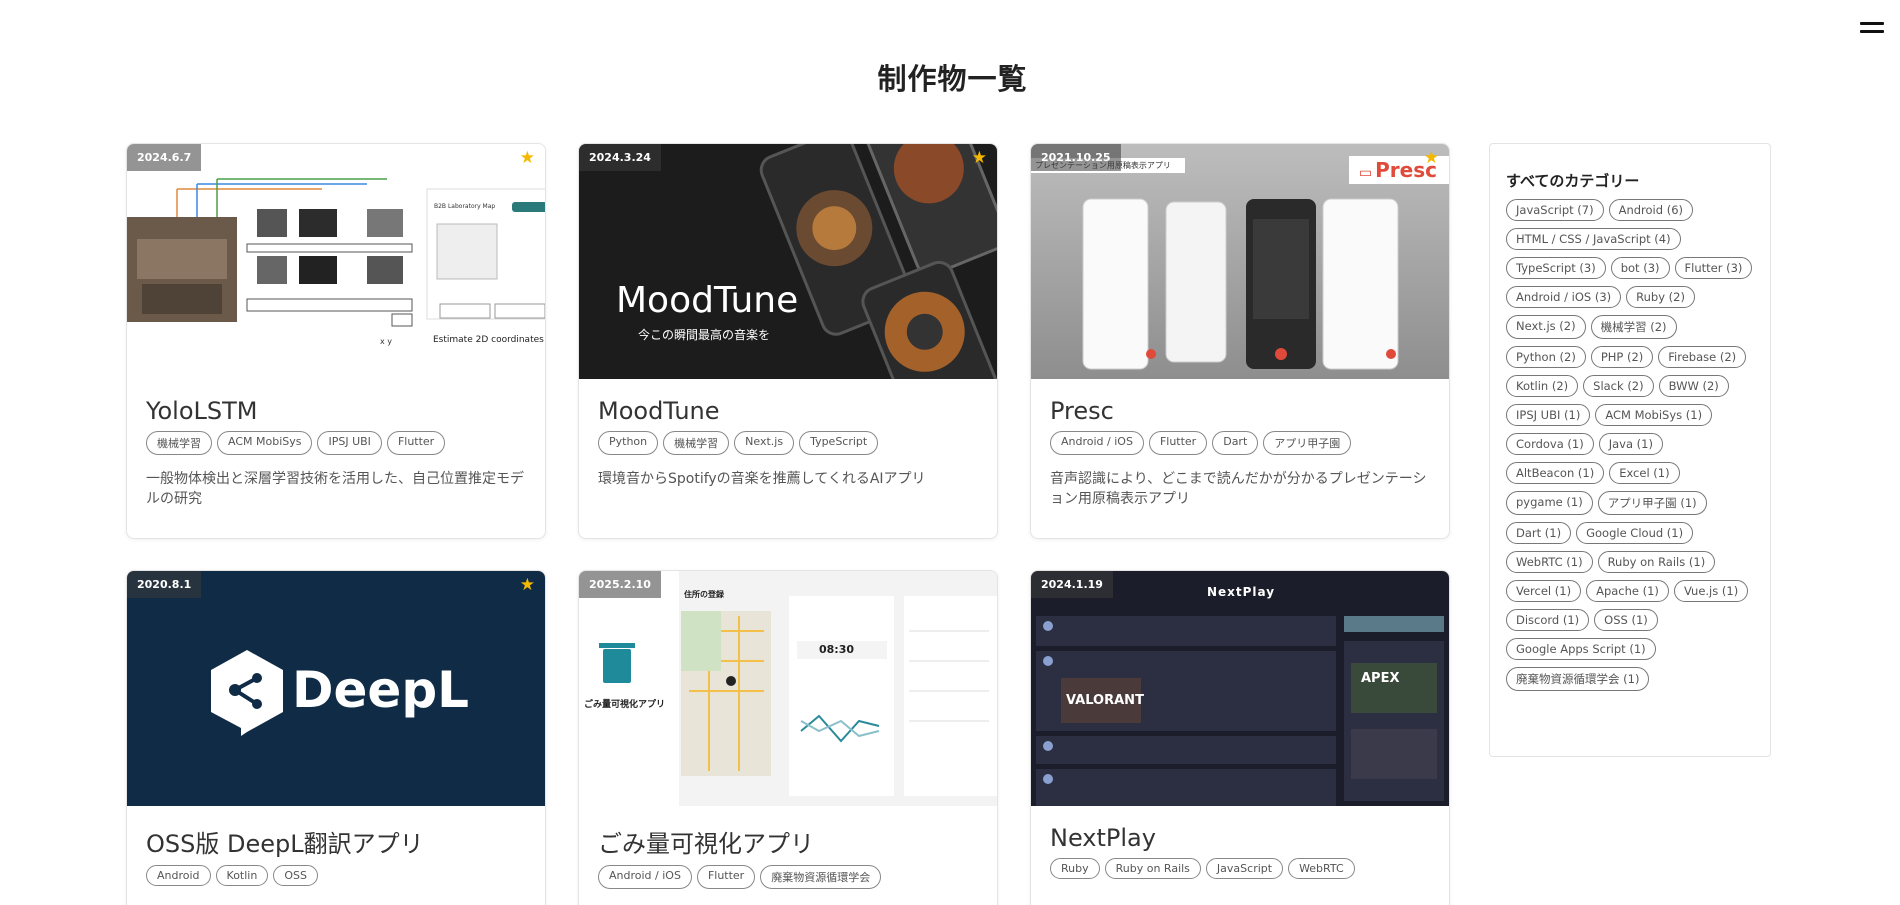 This screenshot has width=1900, height=905. Describe the element at coordinates (1635, 533) in the screenshot. I see `category-tag: Google Cloud (1)` at that location.